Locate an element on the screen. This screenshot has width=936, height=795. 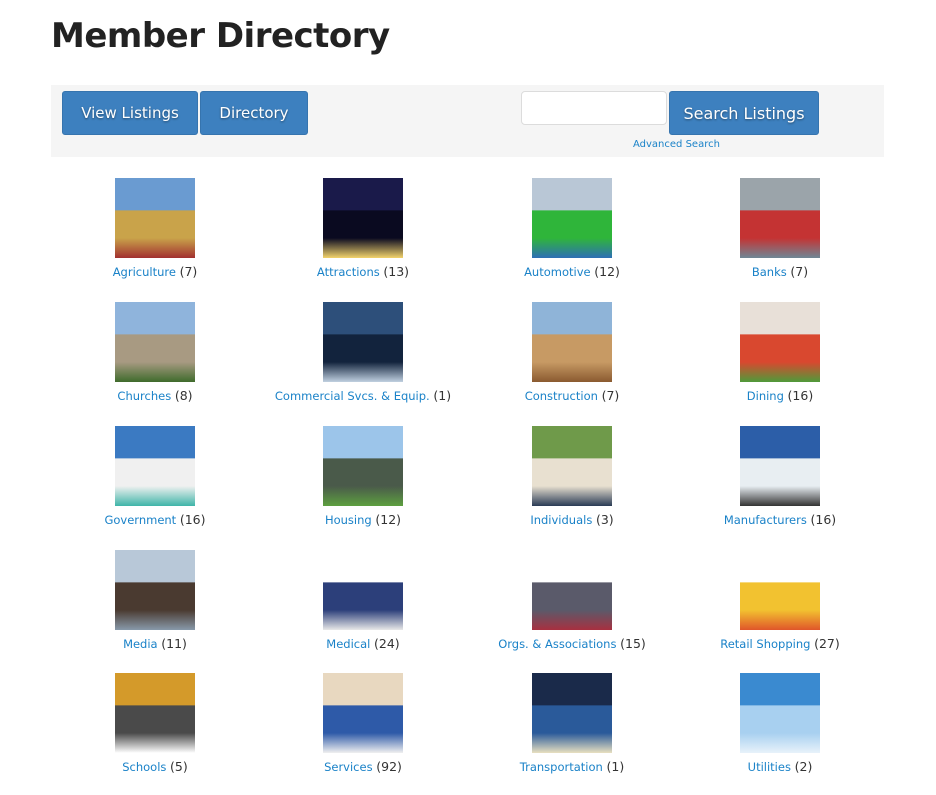
factory-smokestacks-image is located at coordinates (780, 466).